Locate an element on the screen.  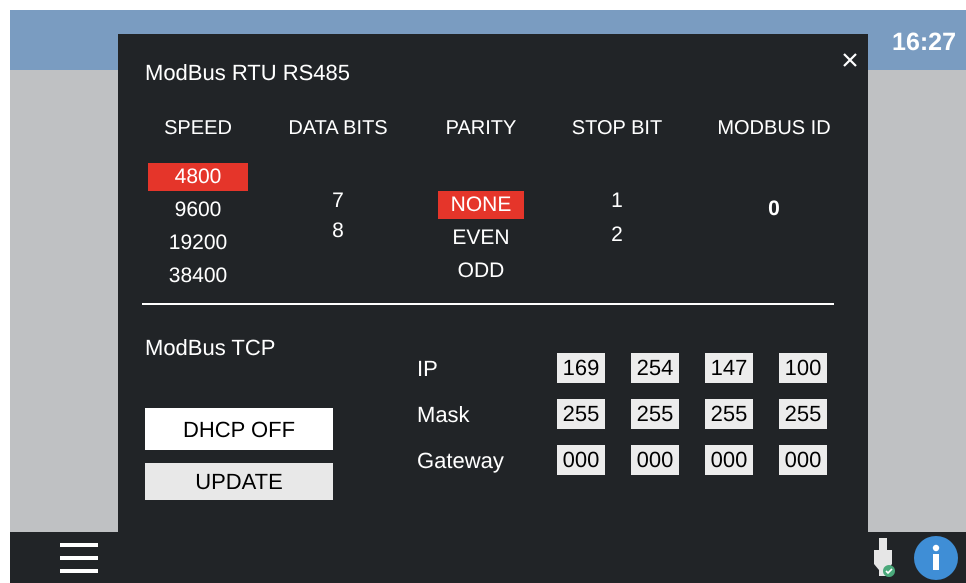
address-label: Gateway is located at coordinates (461, 460).